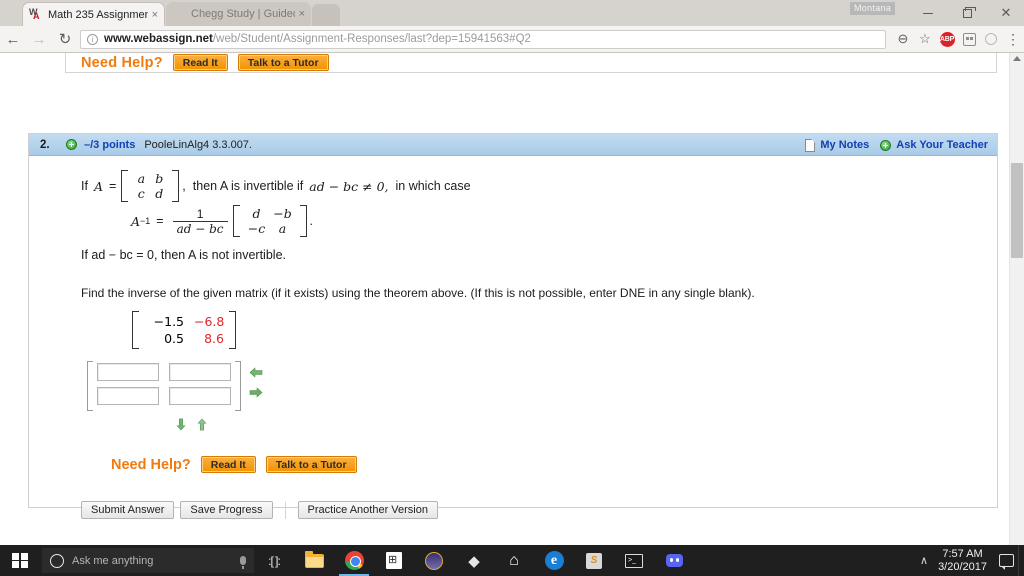 The image size is (1024, 576). What do you see at coordinates (135, 330) in the screenshot?
I see `matrix-bracket-left` at bounding box center [135, 330].